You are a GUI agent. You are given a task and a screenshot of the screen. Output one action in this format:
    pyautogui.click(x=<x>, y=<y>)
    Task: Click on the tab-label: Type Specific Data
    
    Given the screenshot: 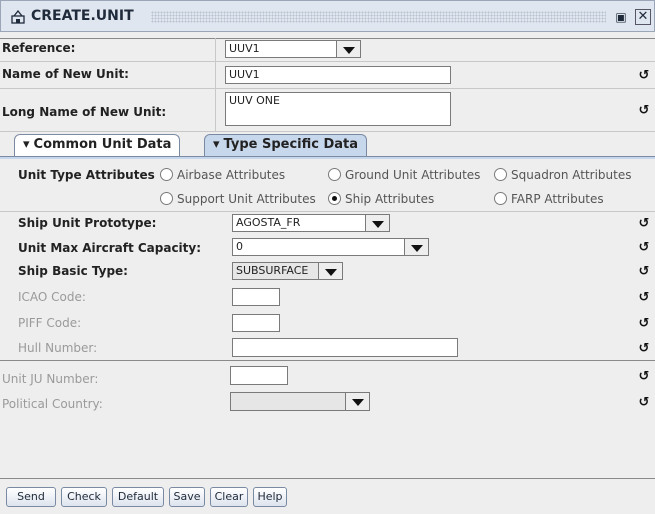 What is the action you would take?
    pyautogui.click(x=291, y=144)
    